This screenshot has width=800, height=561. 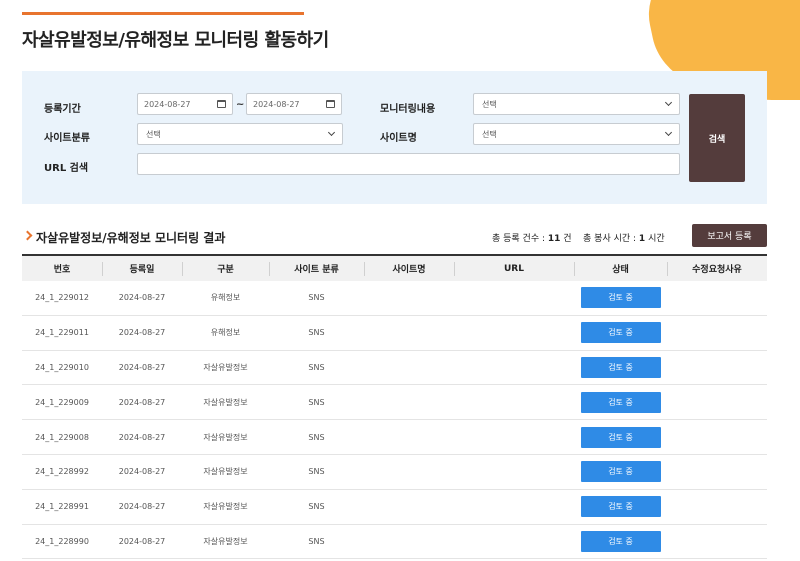 I want to click on site-category-value: 선택, so click(x=153, y=134).